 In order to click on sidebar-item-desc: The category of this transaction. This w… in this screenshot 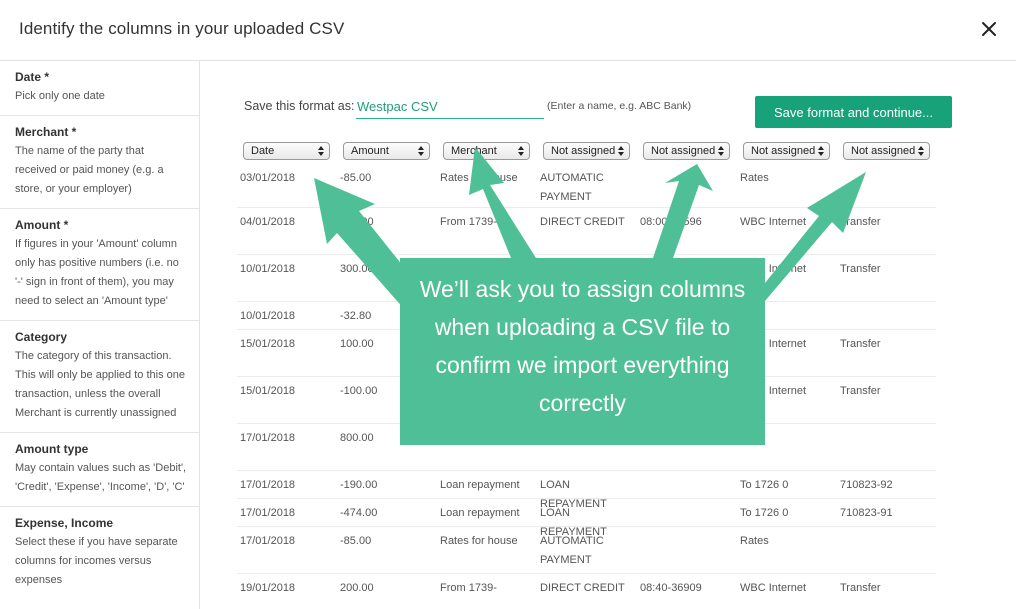, I will do `click(100, 384)`.